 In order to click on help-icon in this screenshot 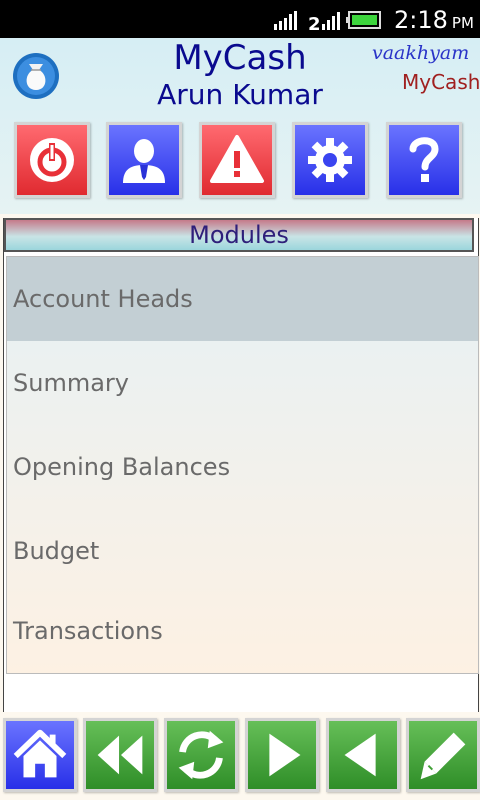, I will do `click(424, 159)`.